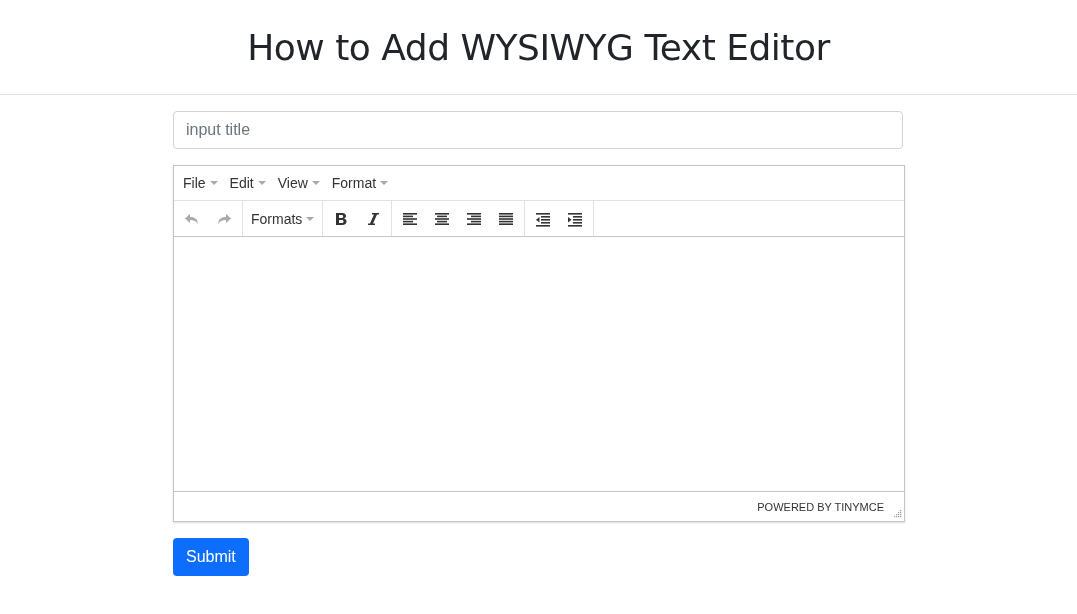  I want to click on title-input-field: input title, so click(538, 130).